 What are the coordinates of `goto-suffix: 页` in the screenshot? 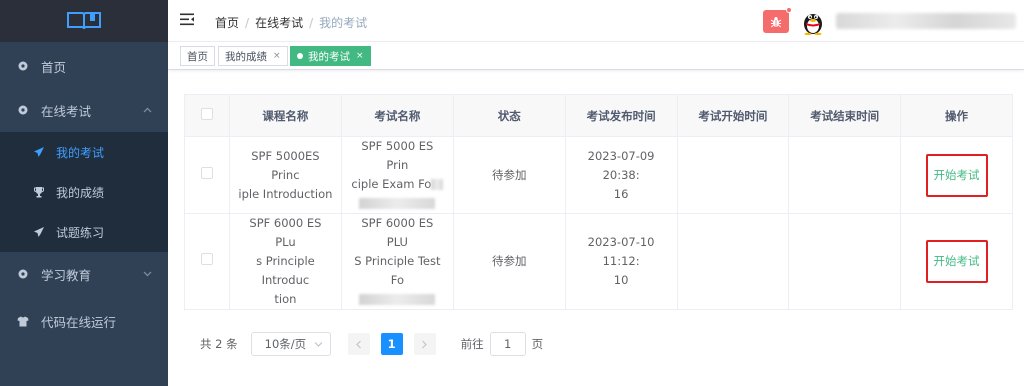 It's located at (537, 344).